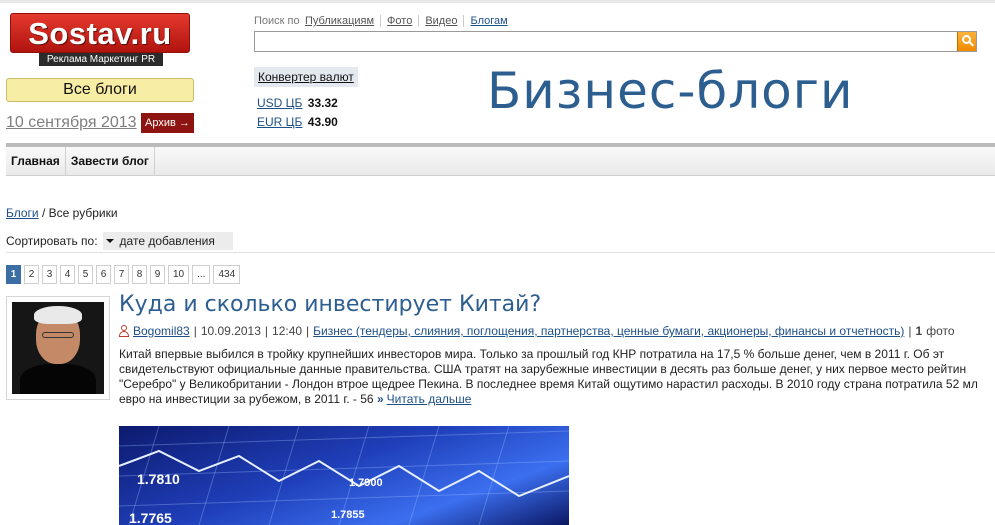  What do you see at coordinates (615, 41) in the screenshot?
I see `search-input` at bounding box center [615, 41].